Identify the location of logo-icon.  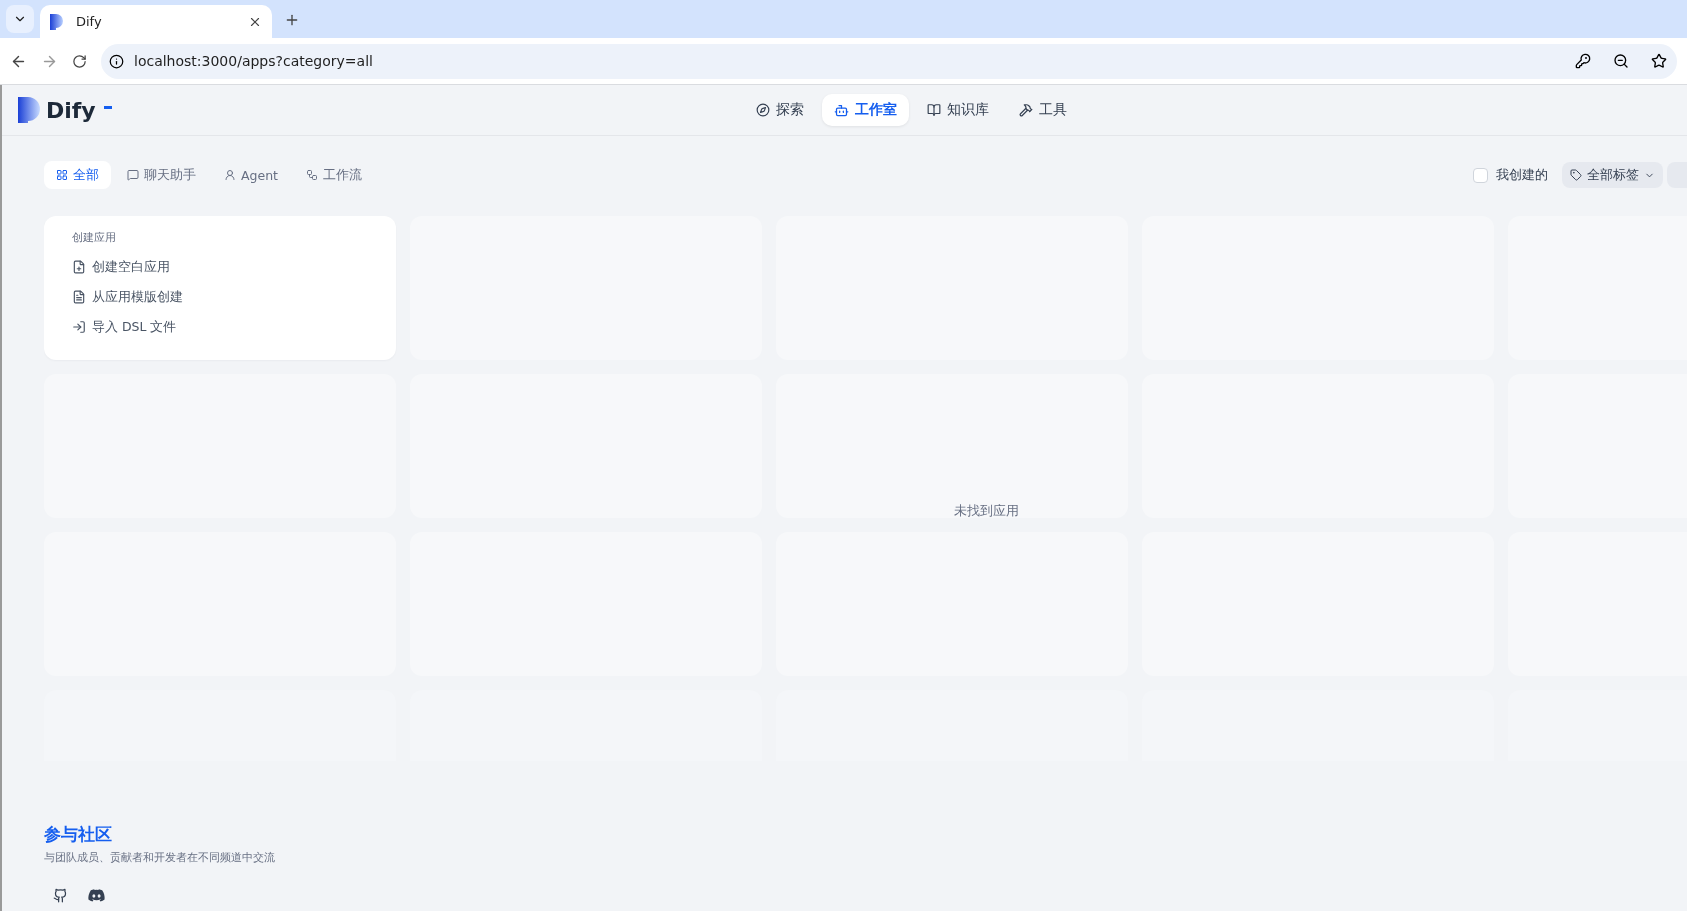
(29, 110).